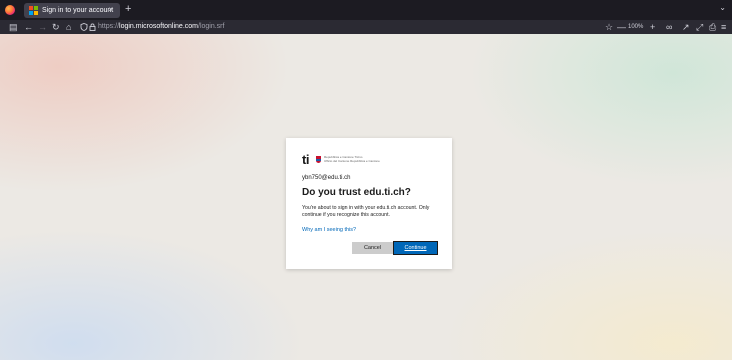  Describe the element at coordinates (723, 27) in the screenshot. I see `menu-icon: ≡` at that location.